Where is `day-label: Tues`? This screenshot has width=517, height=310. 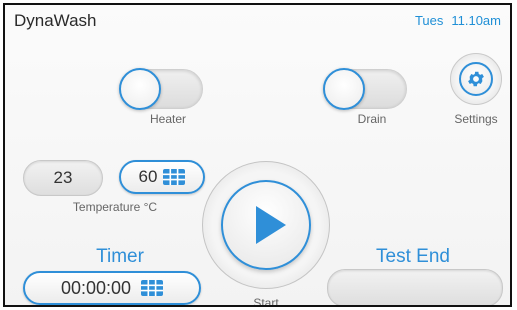 day-label: Tues is located at coordinates (429, 20).